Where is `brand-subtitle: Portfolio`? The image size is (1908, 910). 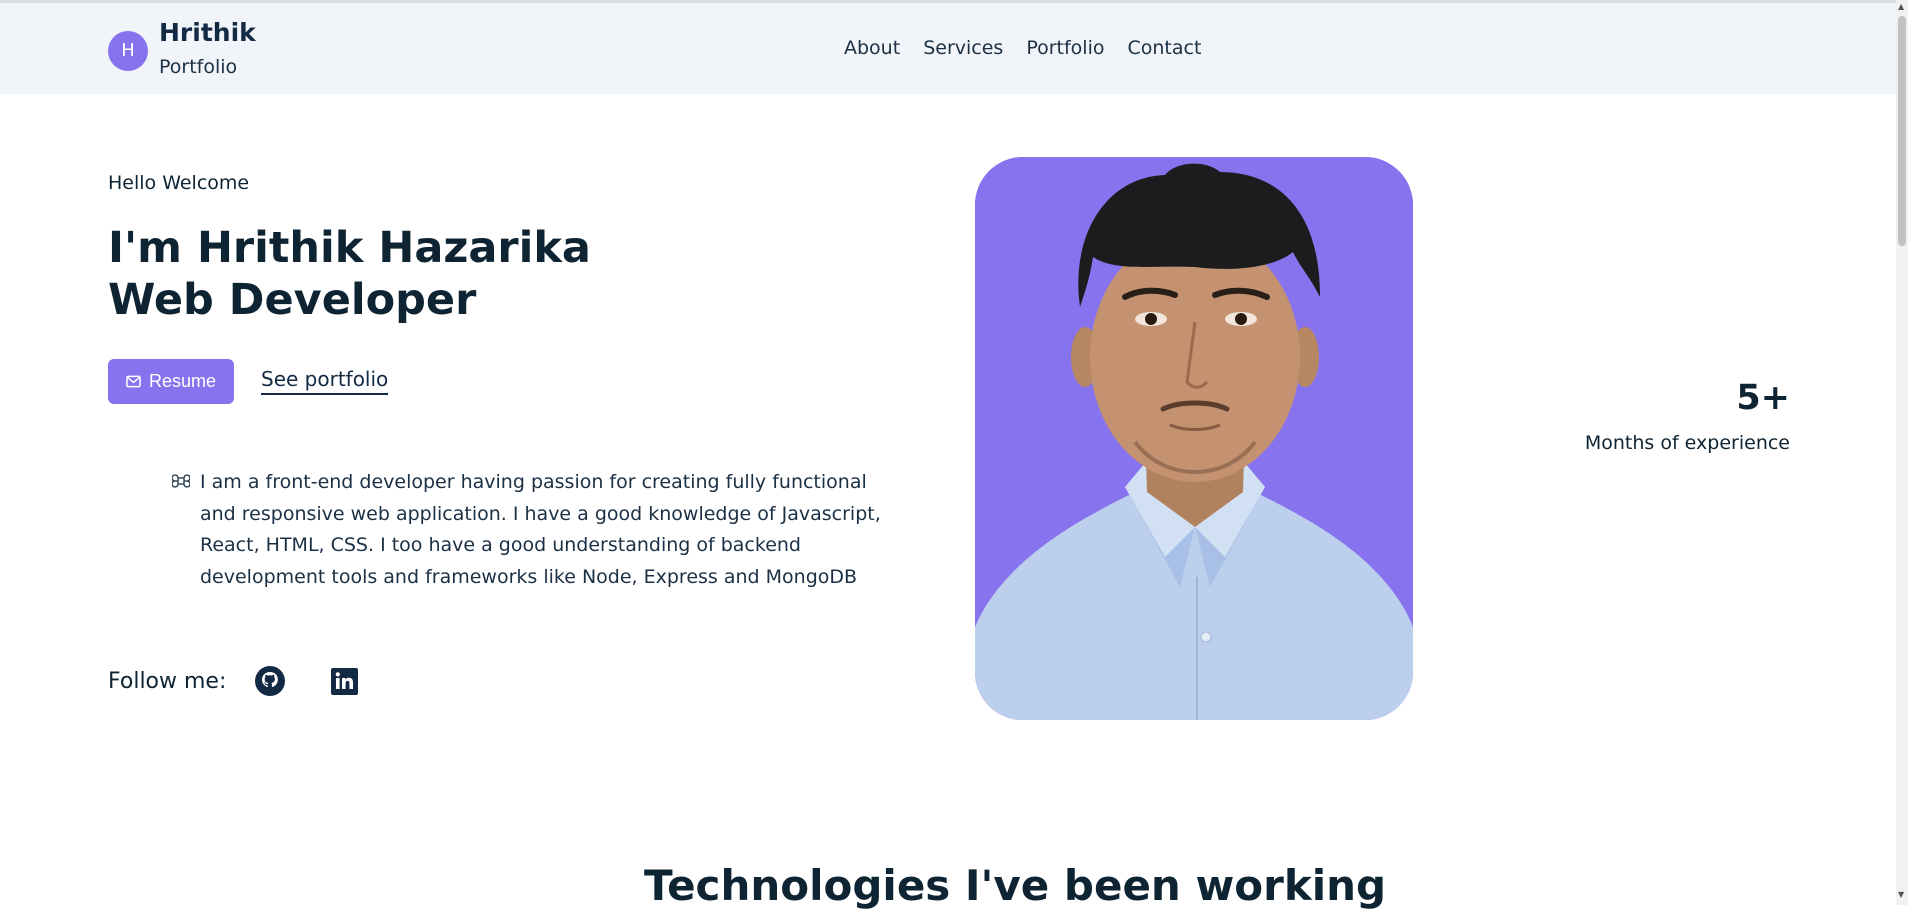 brand-subtitle: Portfolio is located at coordinates (198, 67).